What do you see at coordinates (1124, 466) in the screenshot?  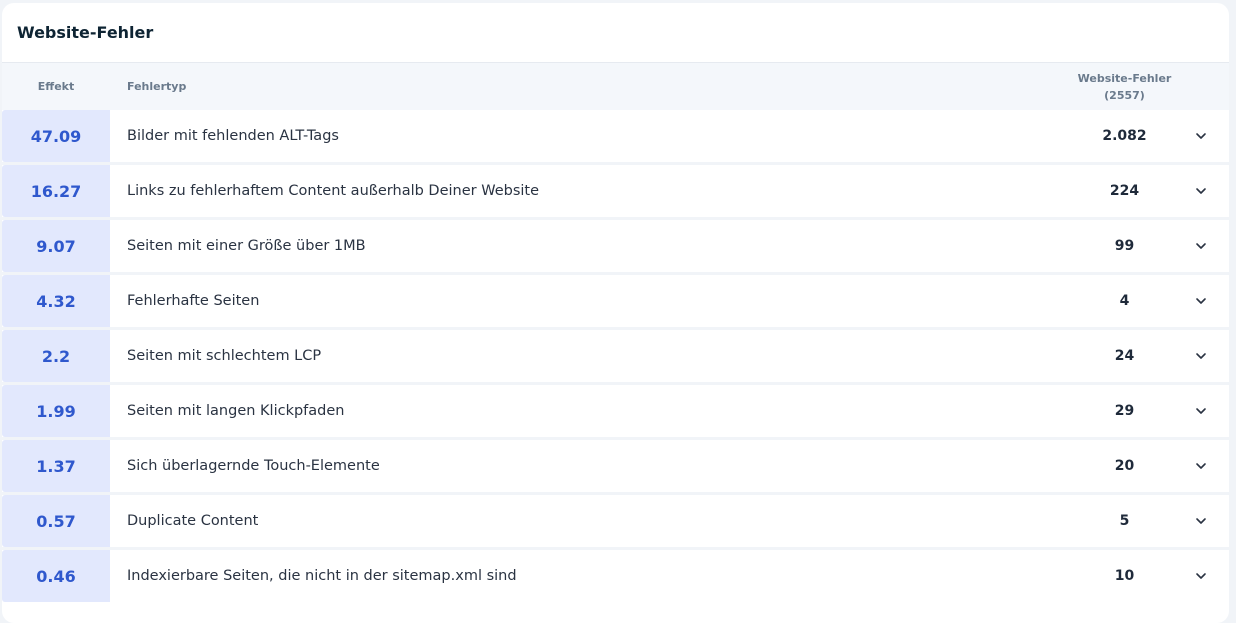 I see `error-count: 20` at bounding box center [1124, 466].